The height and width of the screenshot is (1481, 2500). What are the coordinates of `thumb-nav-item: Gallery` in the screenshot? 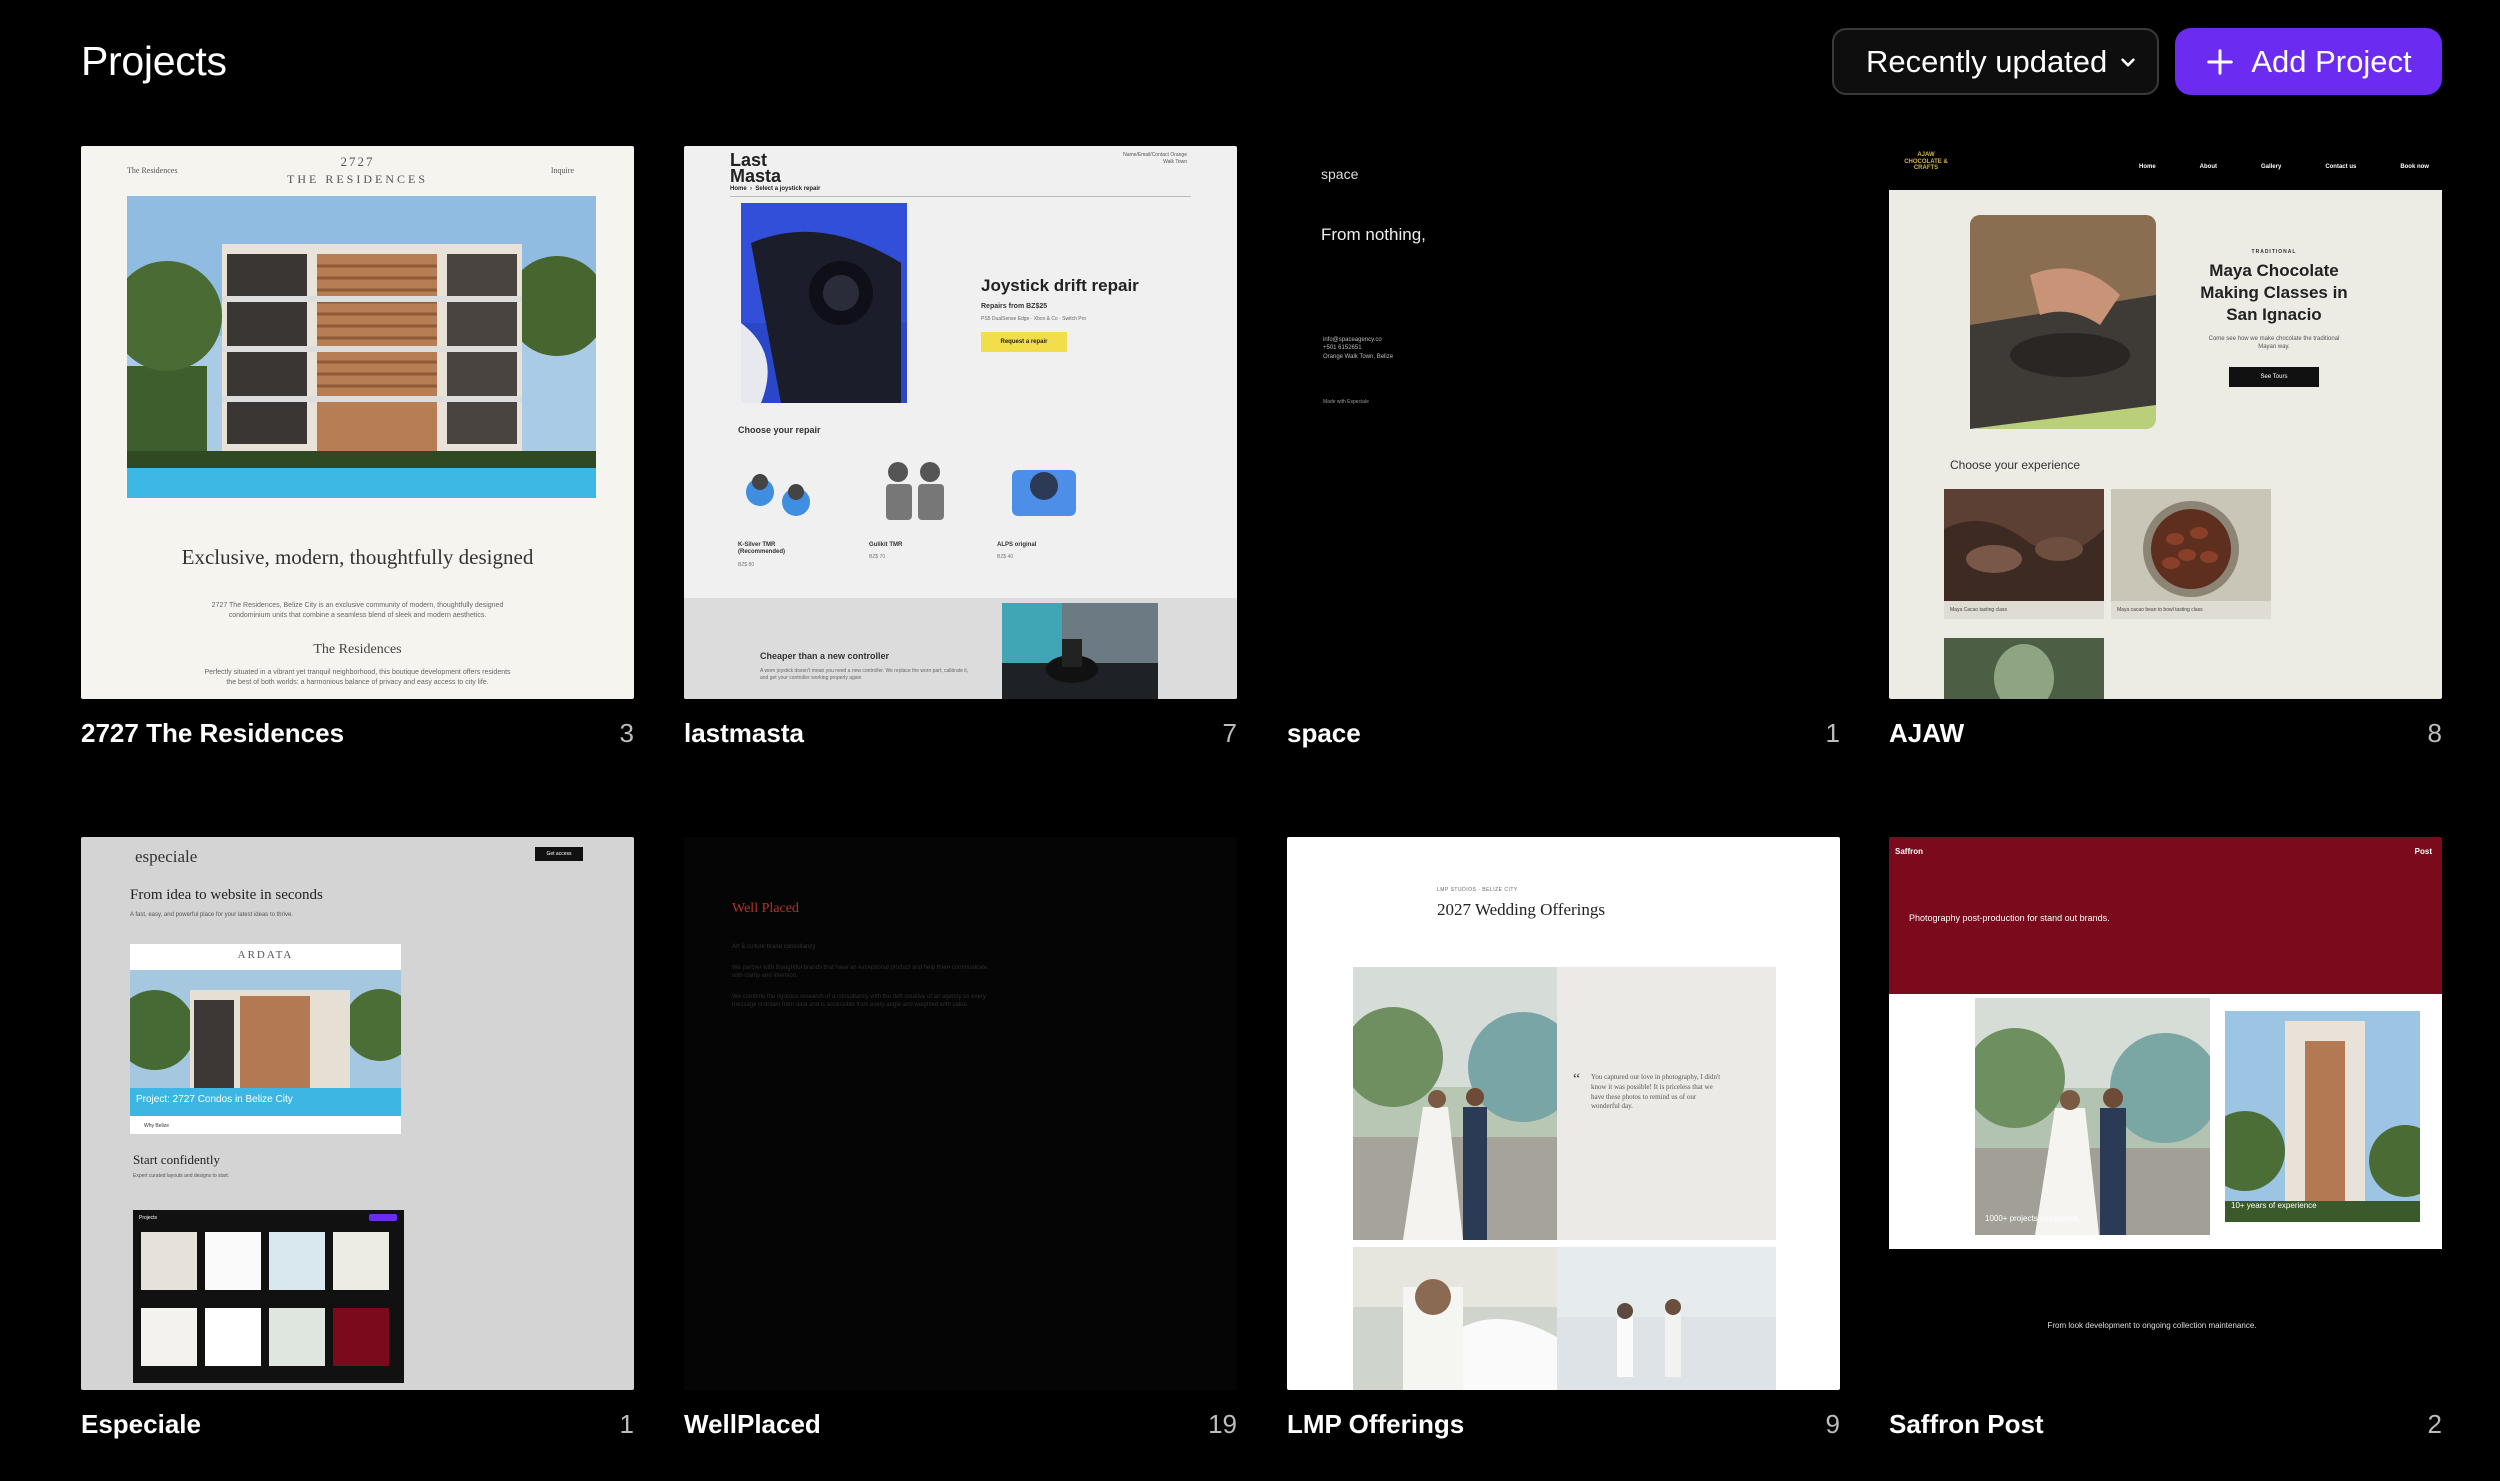 It's located at (2271, 167).